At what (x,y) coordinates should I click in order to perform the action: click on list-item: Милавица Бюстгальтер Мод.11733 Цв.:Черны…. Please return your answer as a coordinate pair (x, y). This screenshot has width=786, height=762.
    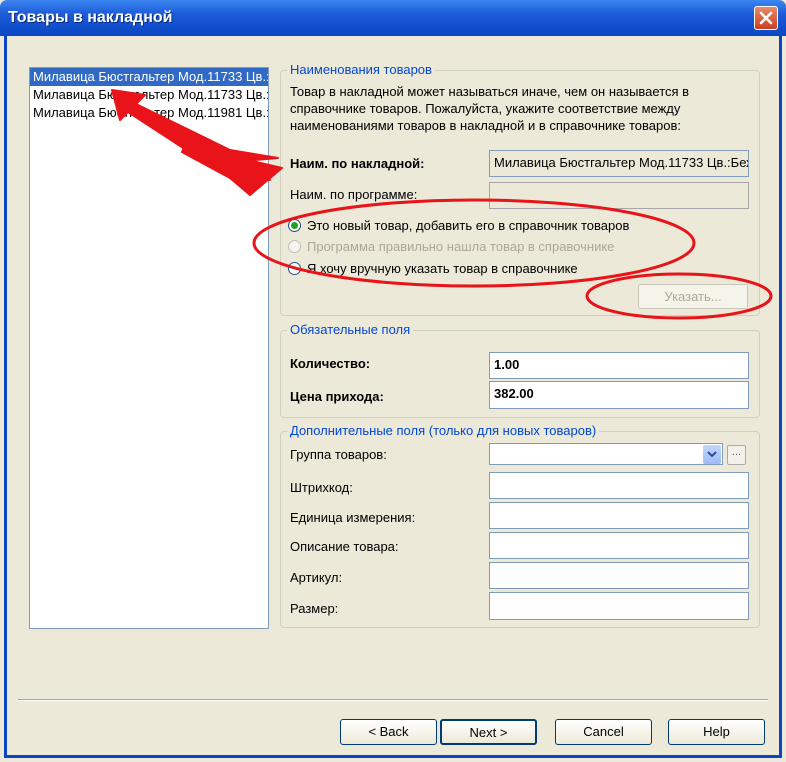
    Looking at the image, I should click on (149, 95).